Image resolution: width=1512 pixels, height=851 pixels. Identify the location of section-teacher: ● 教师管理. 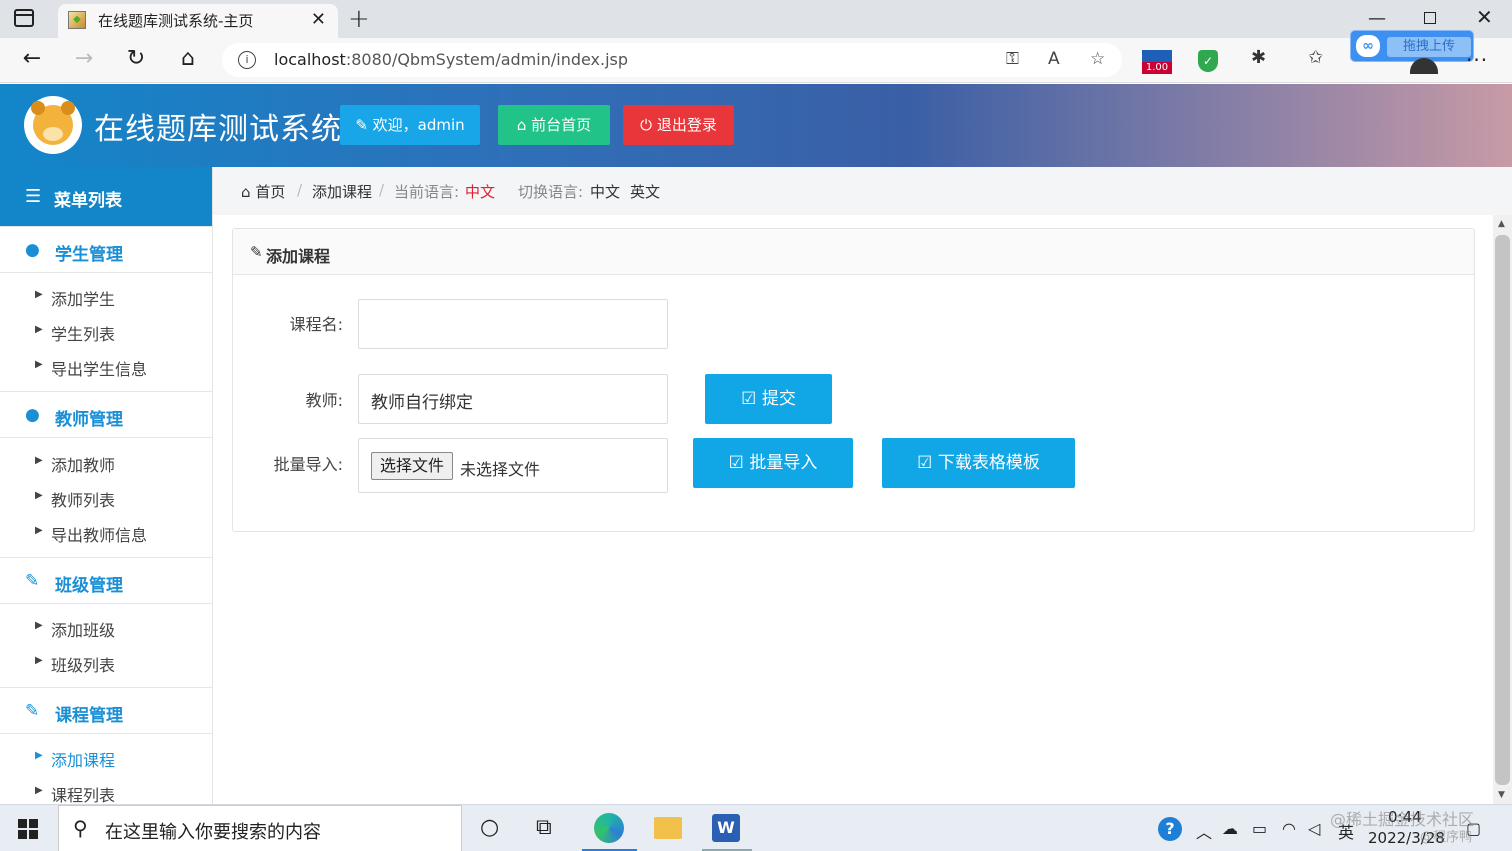
(106, 414).